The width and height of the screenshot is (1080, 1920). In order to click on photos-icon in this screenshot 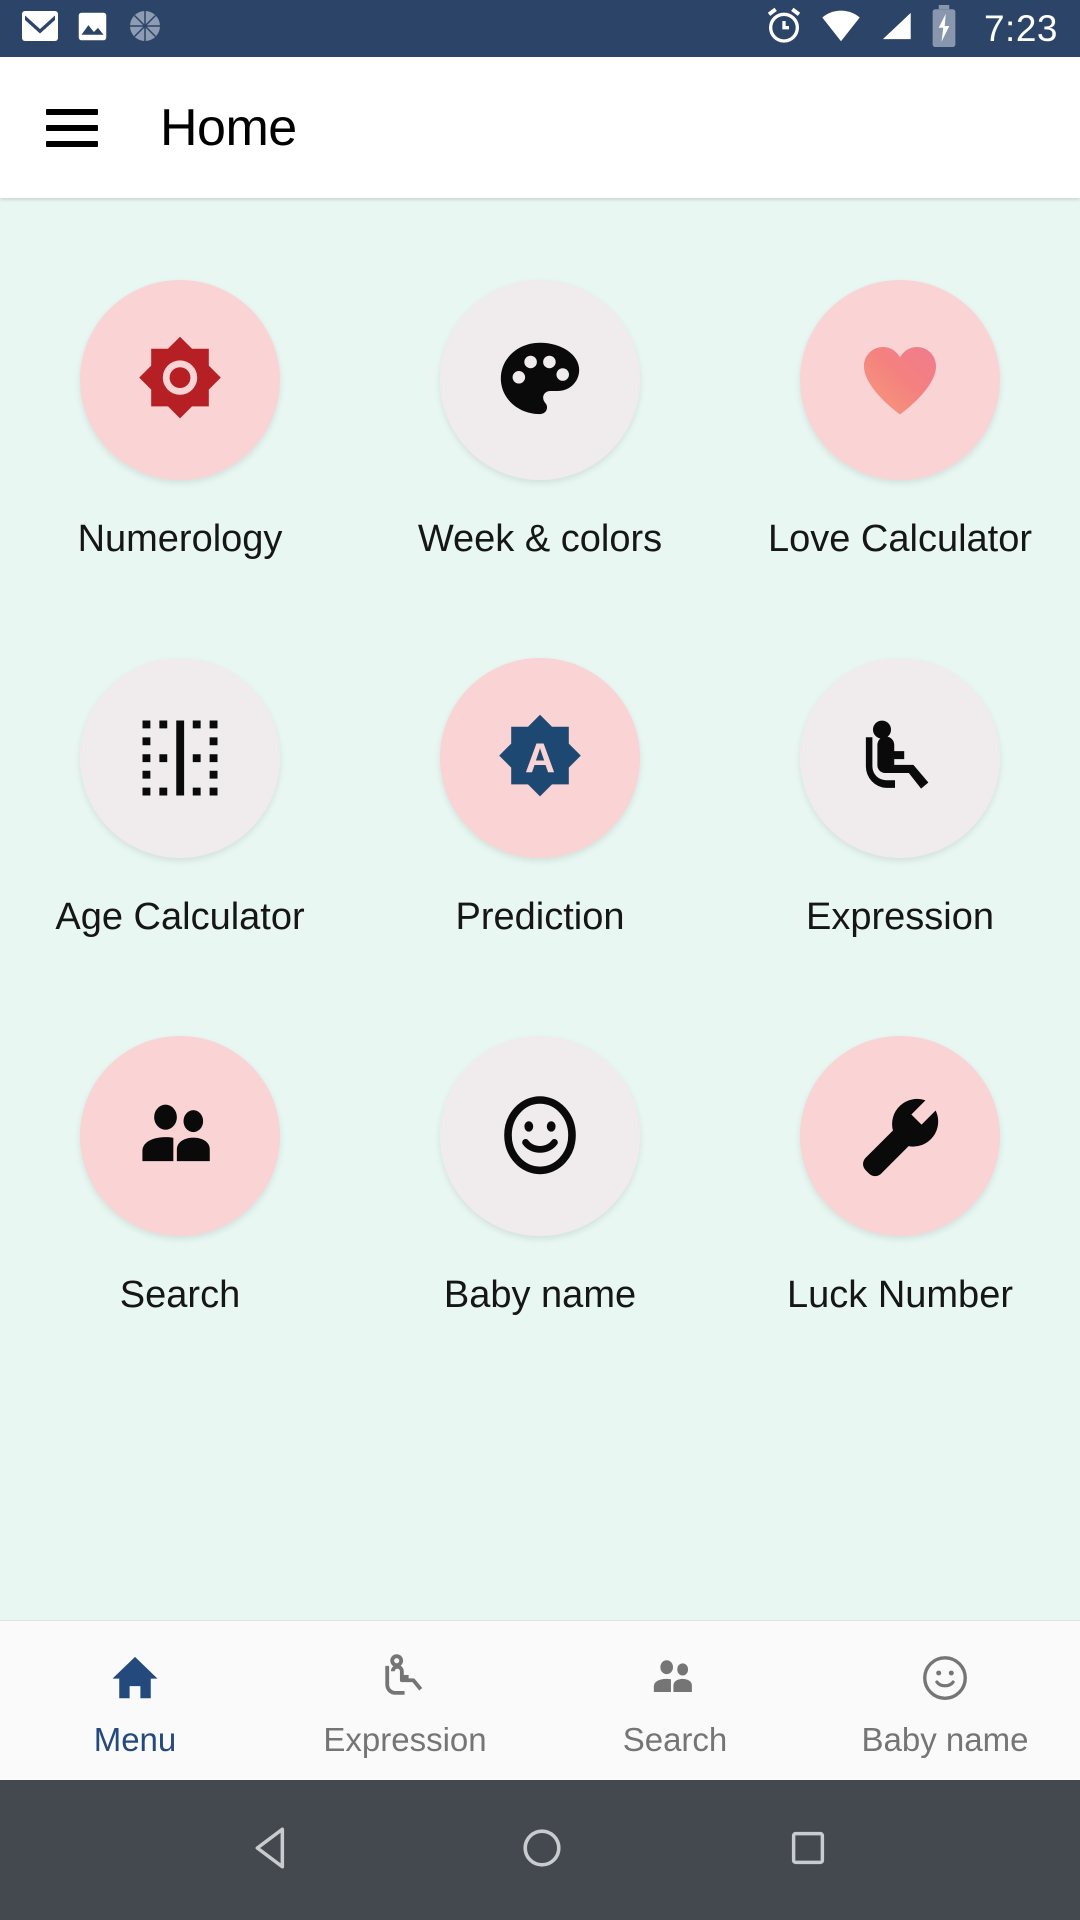, I will do `click(92, 29)`.